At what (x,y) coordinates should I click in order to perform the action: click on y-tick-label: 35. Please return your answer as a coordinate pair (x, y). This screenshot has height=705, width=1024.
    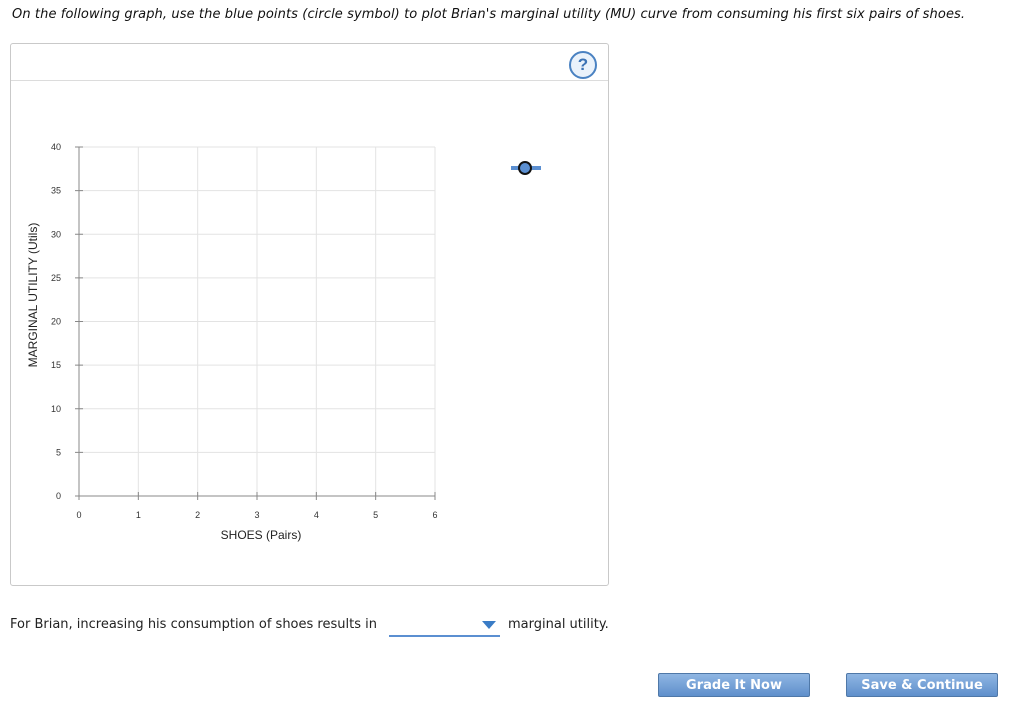
    Looking at the image, I should click on (56, 191).